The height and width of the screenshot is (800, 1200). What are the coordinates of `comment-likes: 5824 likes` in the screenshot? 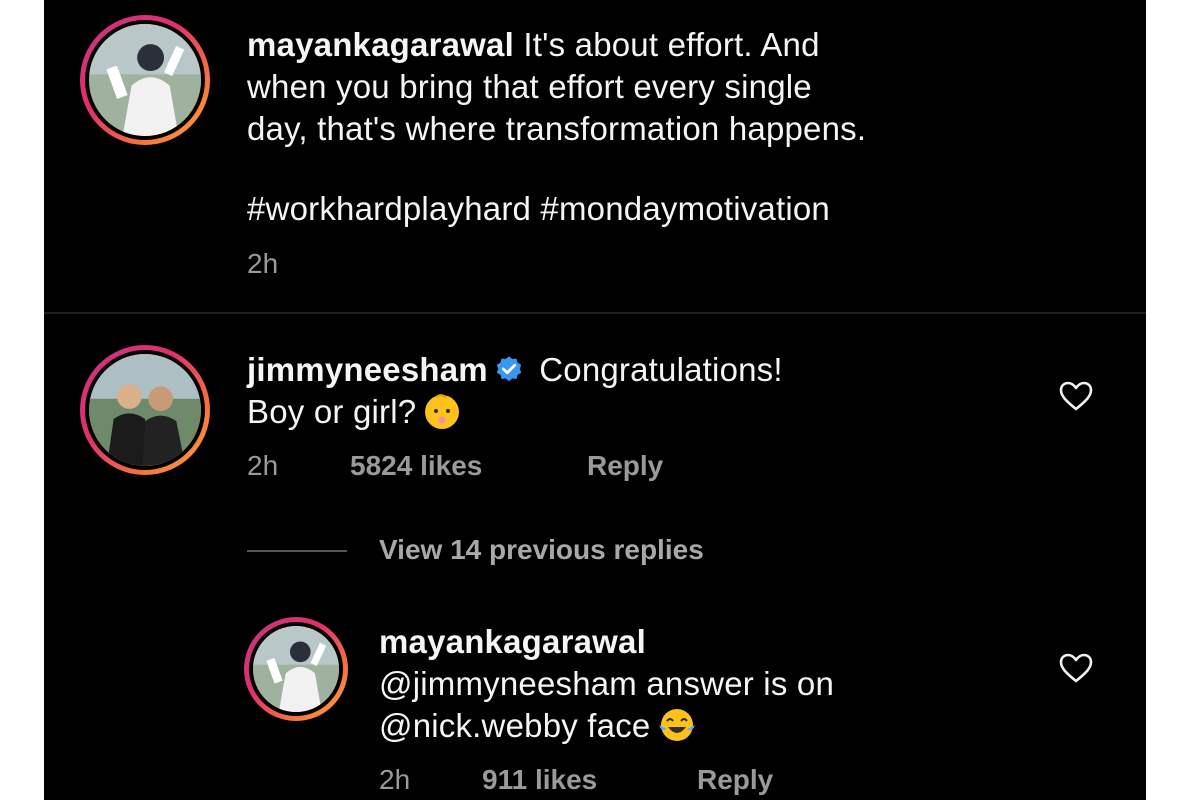 It's located at (416, 466).